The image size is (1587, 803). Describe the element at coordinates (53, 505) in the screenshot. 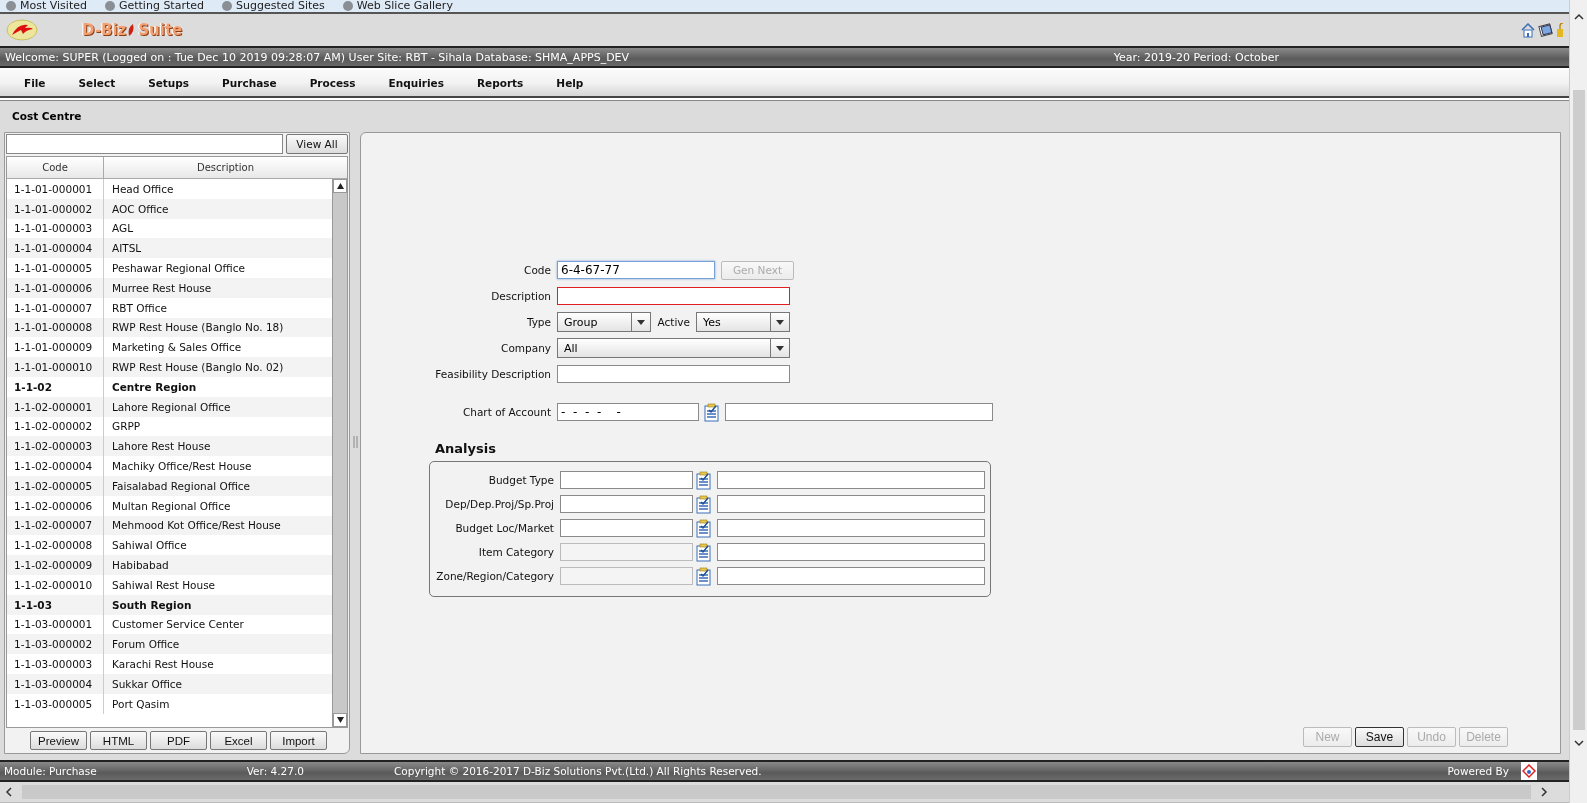

I see `table-cell-text: 1-1-02-000006` at that location.